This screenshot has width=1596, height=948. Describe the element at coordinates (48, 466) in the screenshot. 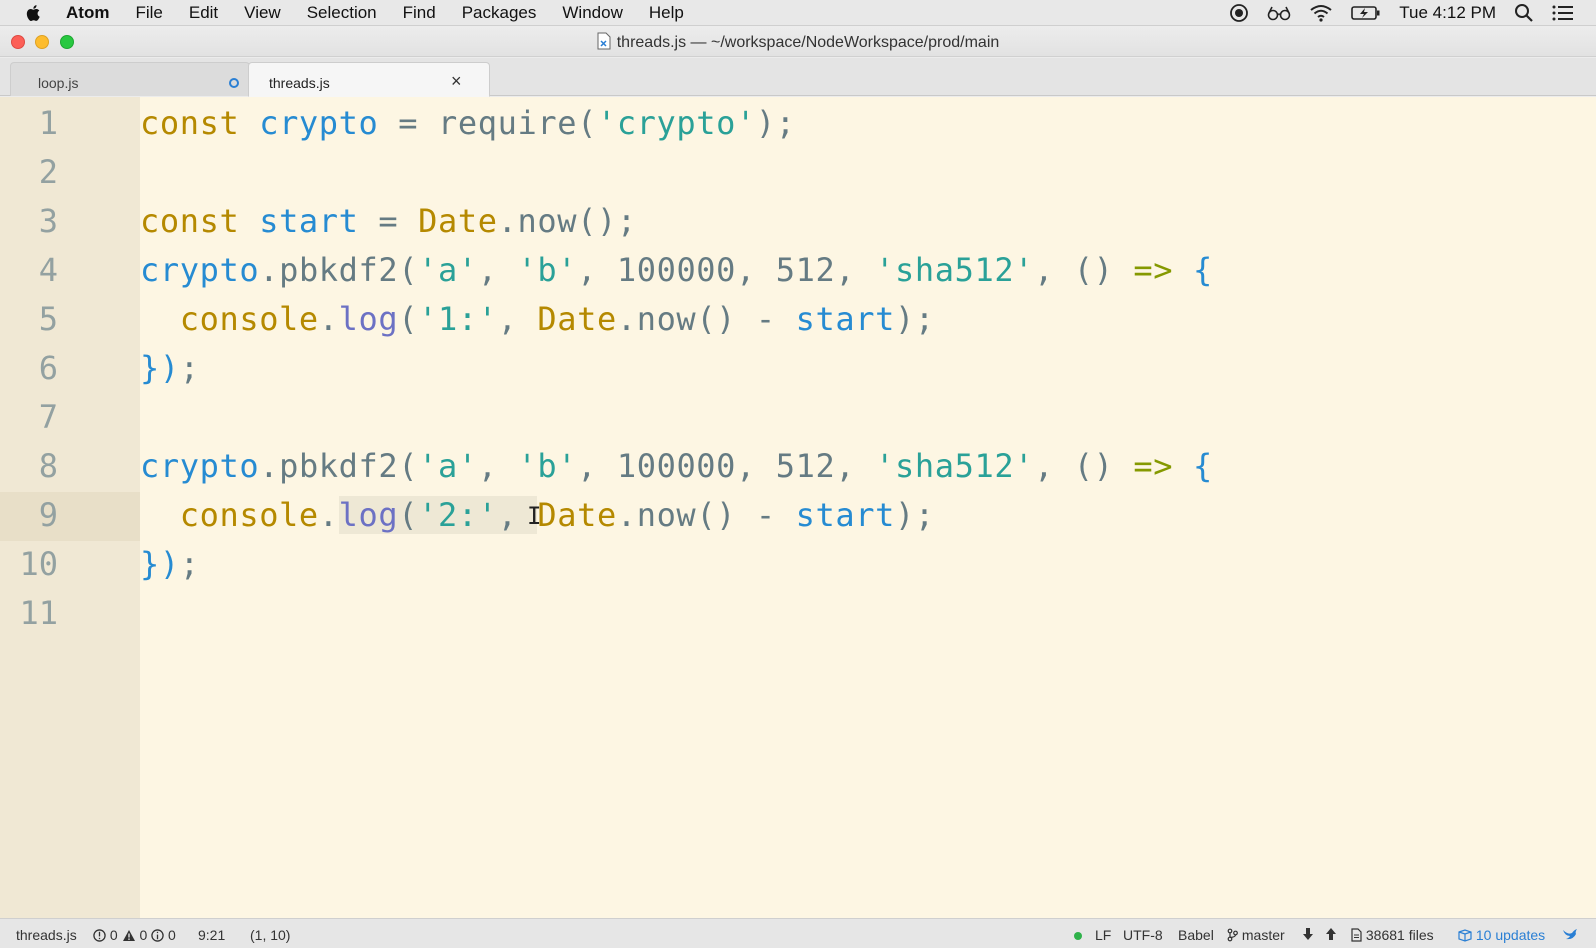

I see `line-number: 8` at that location.